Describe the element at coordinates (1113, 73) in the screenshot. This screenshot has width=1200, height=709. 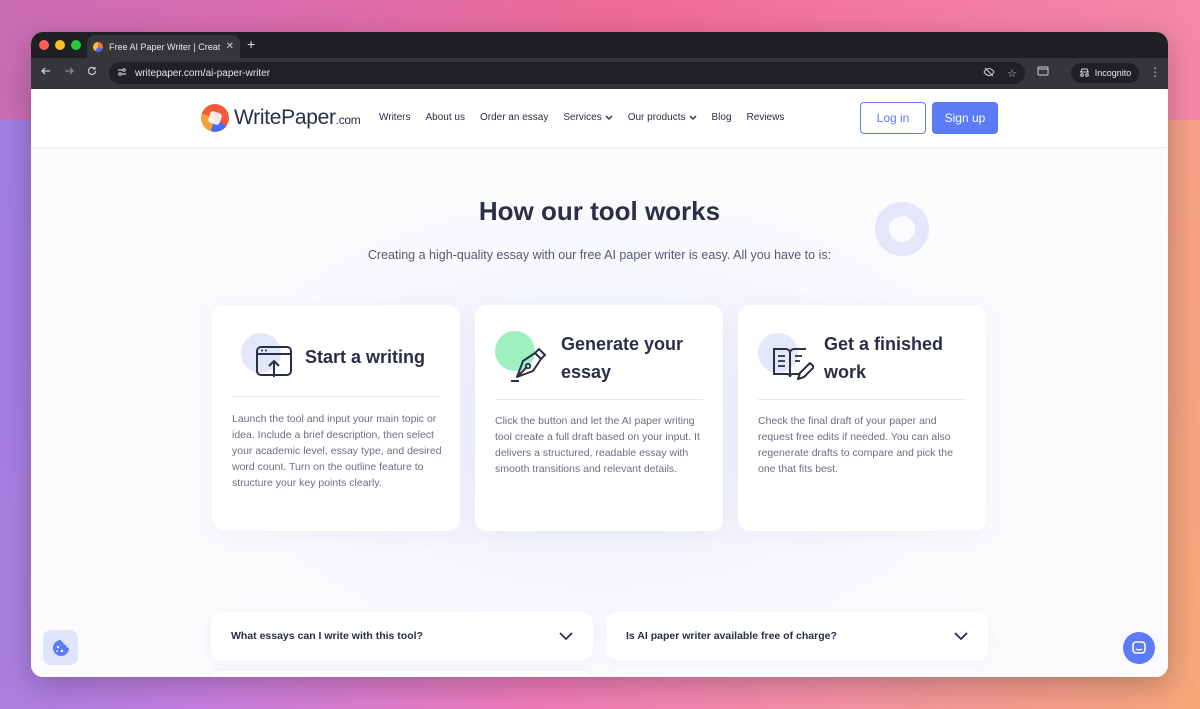
I see `incognito-label: Incognito` at that location.